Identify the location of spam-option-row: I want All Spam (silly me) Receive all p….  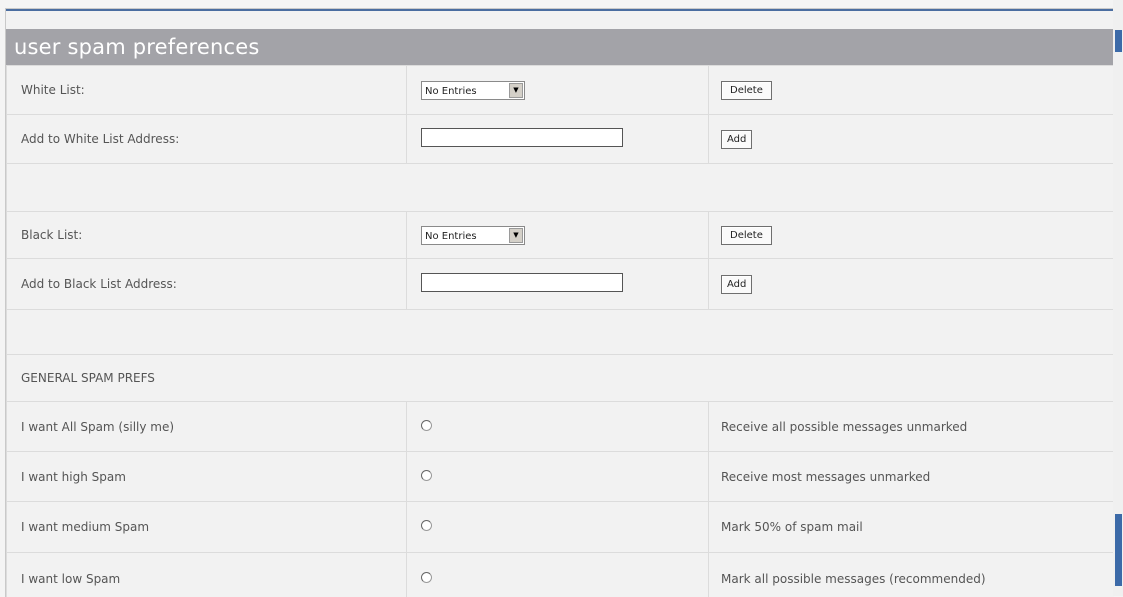
(561, 427).